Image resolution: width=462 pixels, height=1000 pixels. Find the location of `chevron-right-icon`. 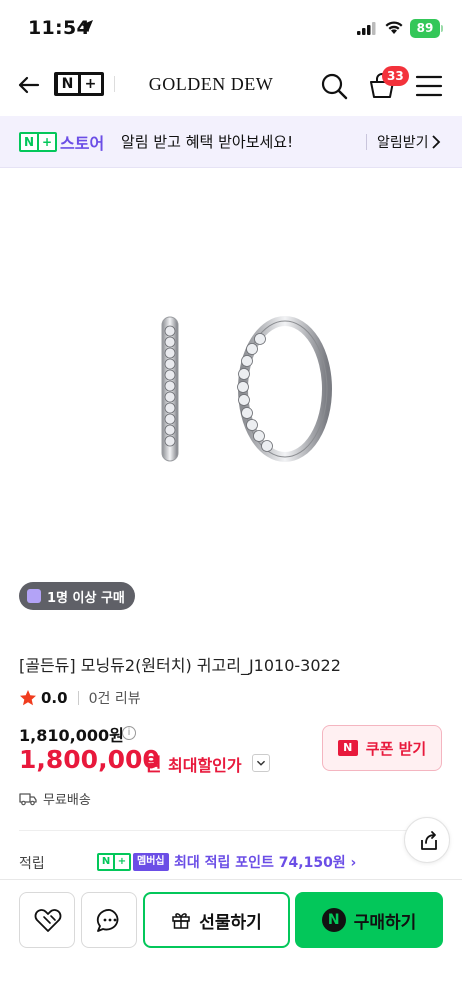

chevron-right-icon is located at coordinates (436, 142).